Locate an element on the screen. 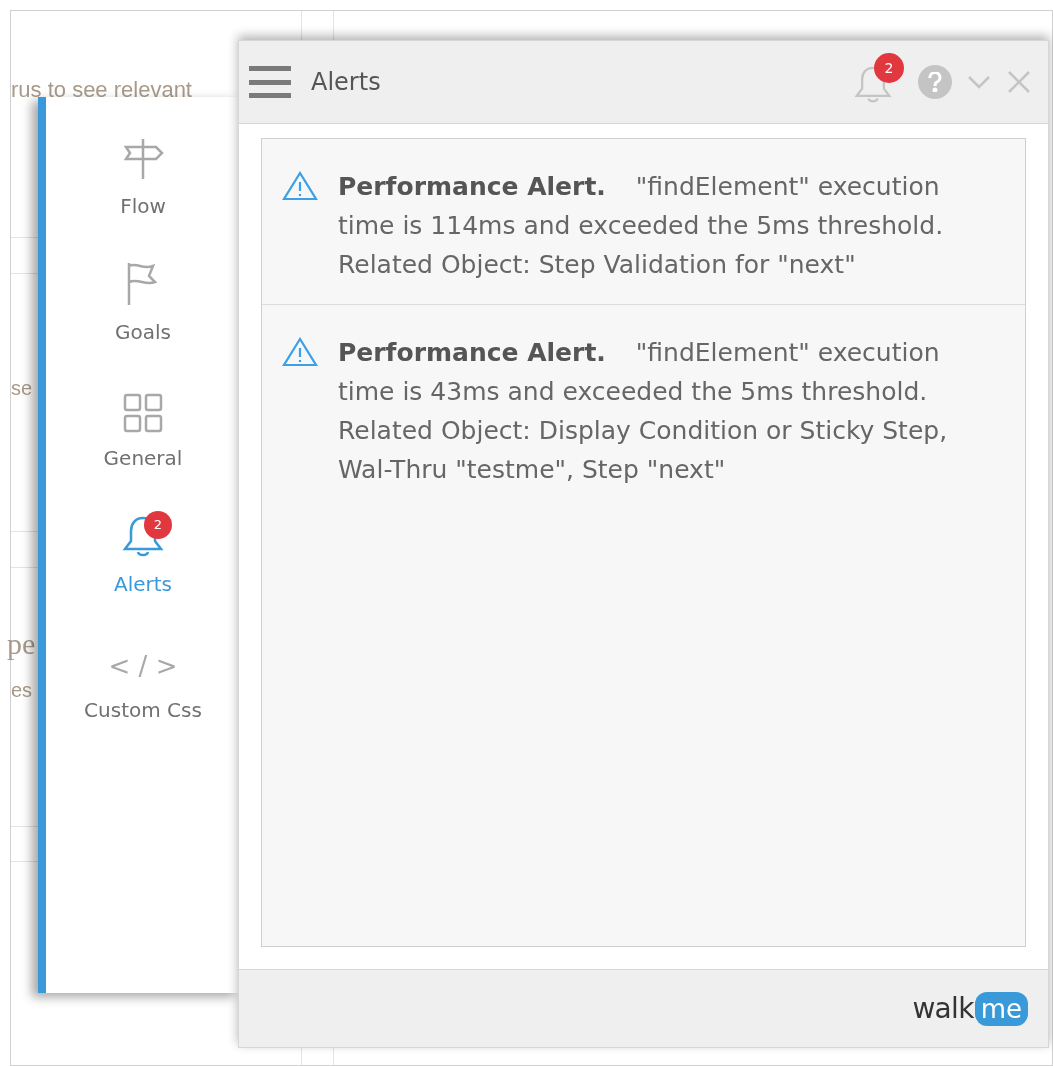 This screenshot has height=1066, width=1053. close-icon is located at coordinates (1019, 82).